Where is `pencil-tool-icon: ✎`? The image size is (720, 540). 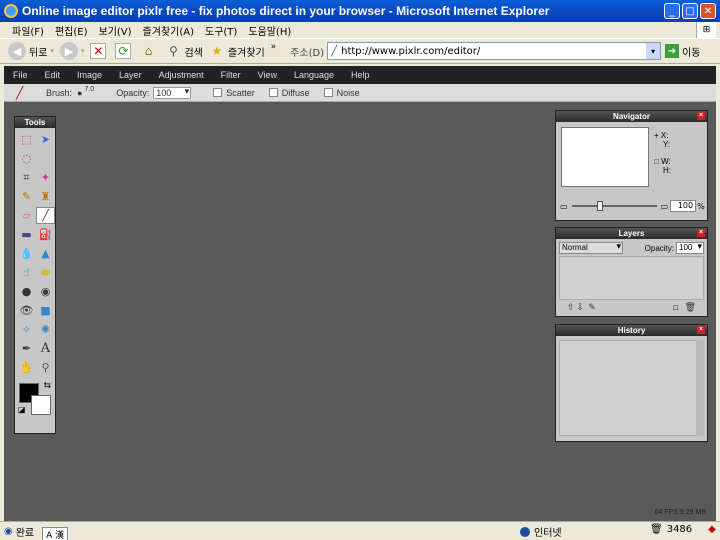
pencil-tool-icon: ✎ is located at coordinates (26, 196).